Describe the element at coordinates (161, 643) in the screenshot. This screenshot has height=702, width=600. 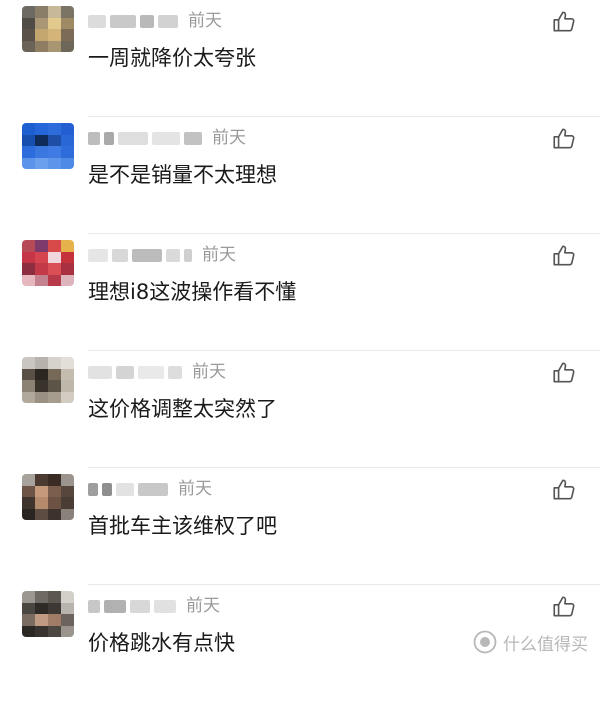
I see `comment-text: 价格跳水有点快` at that location.